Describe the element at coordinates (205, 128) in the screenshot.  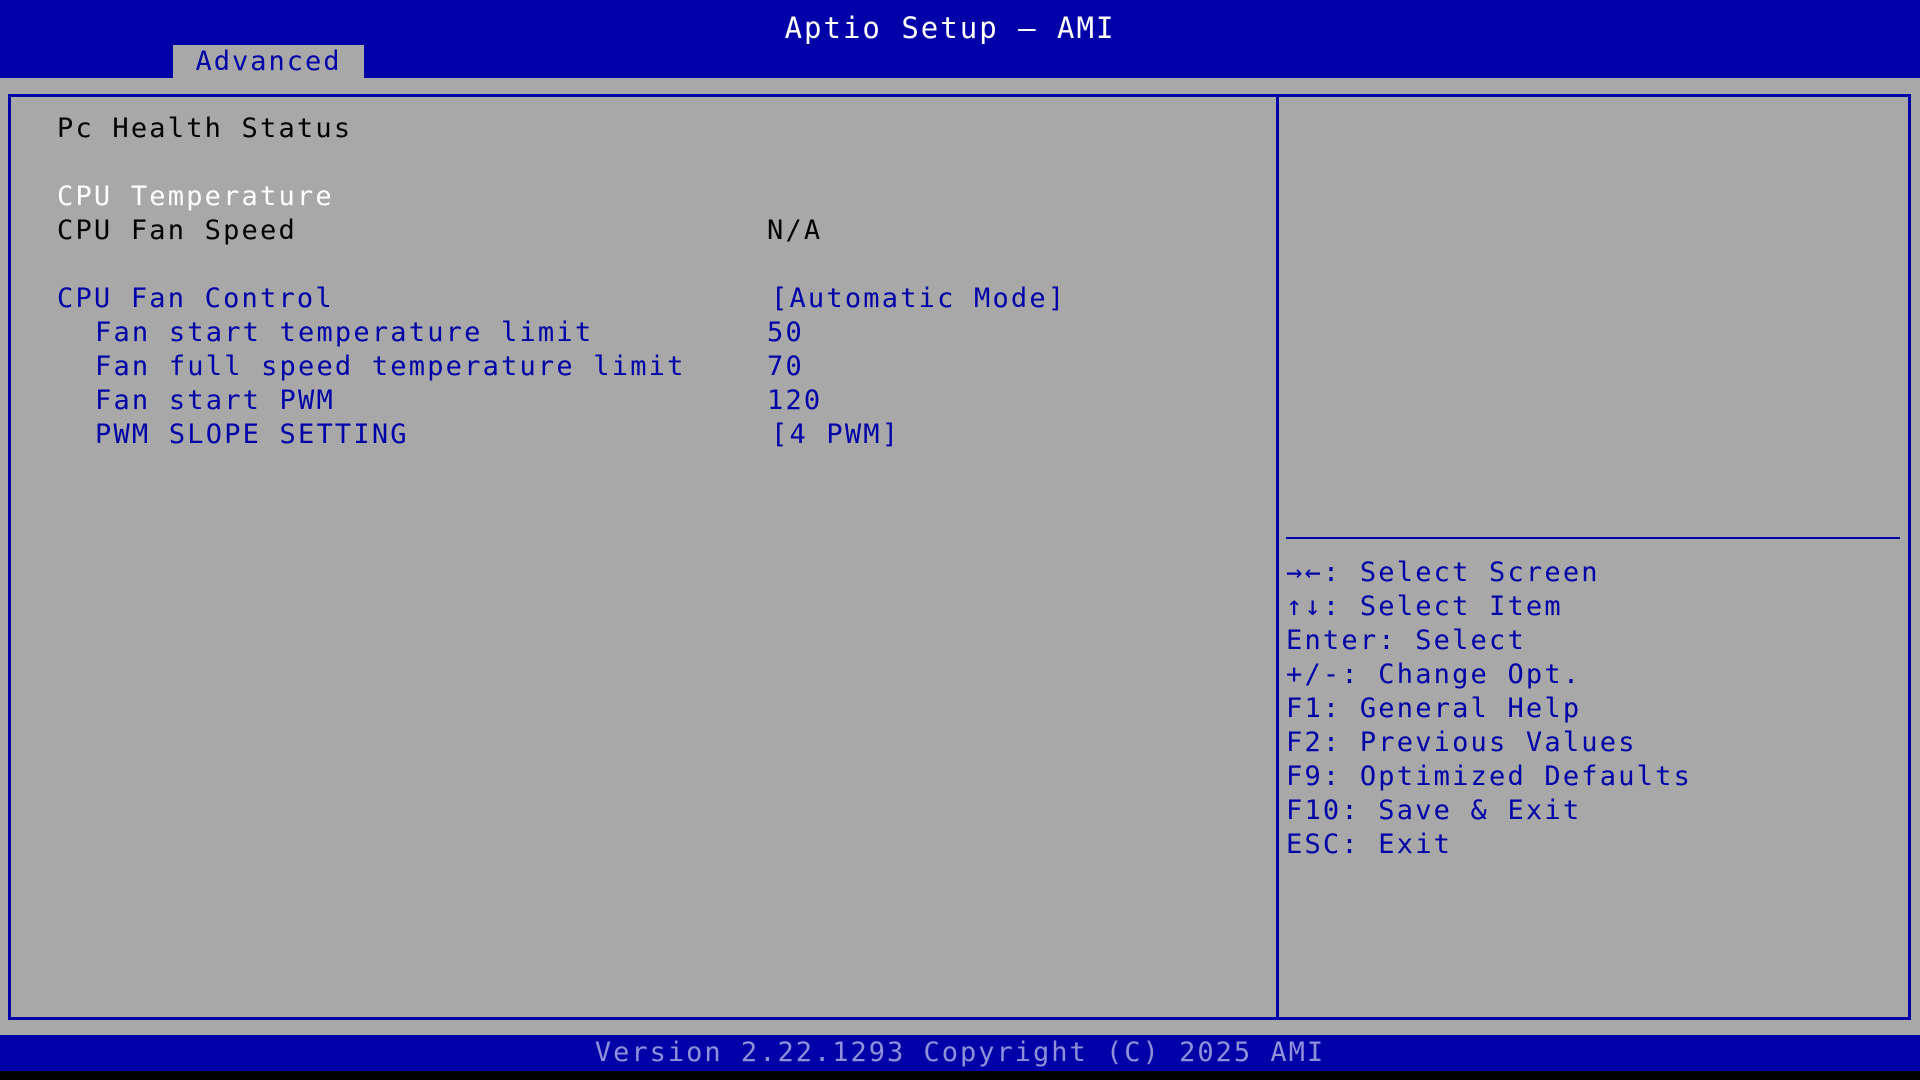
I see `section-title: Pc Health Status` at that location.